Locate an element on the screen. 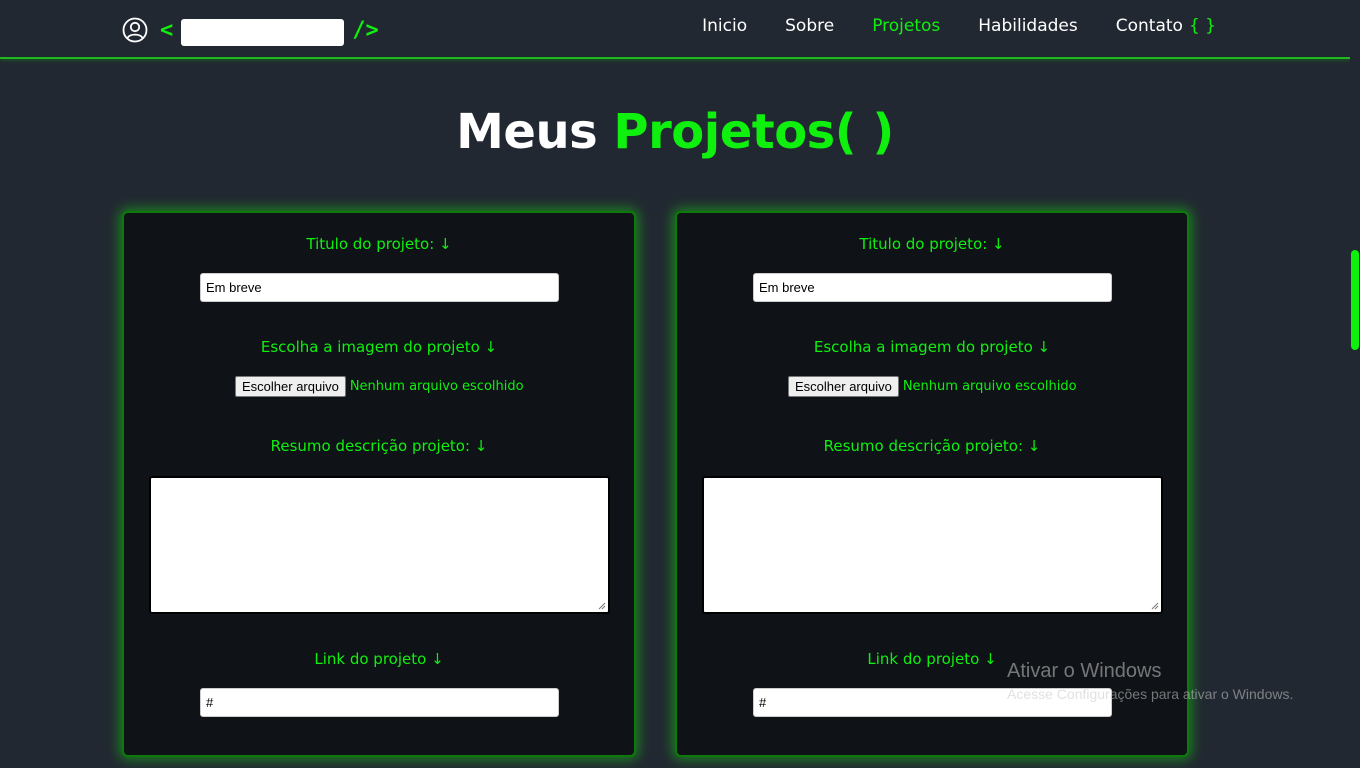  page-title-white: Meus is located at coordinates (527, 132).